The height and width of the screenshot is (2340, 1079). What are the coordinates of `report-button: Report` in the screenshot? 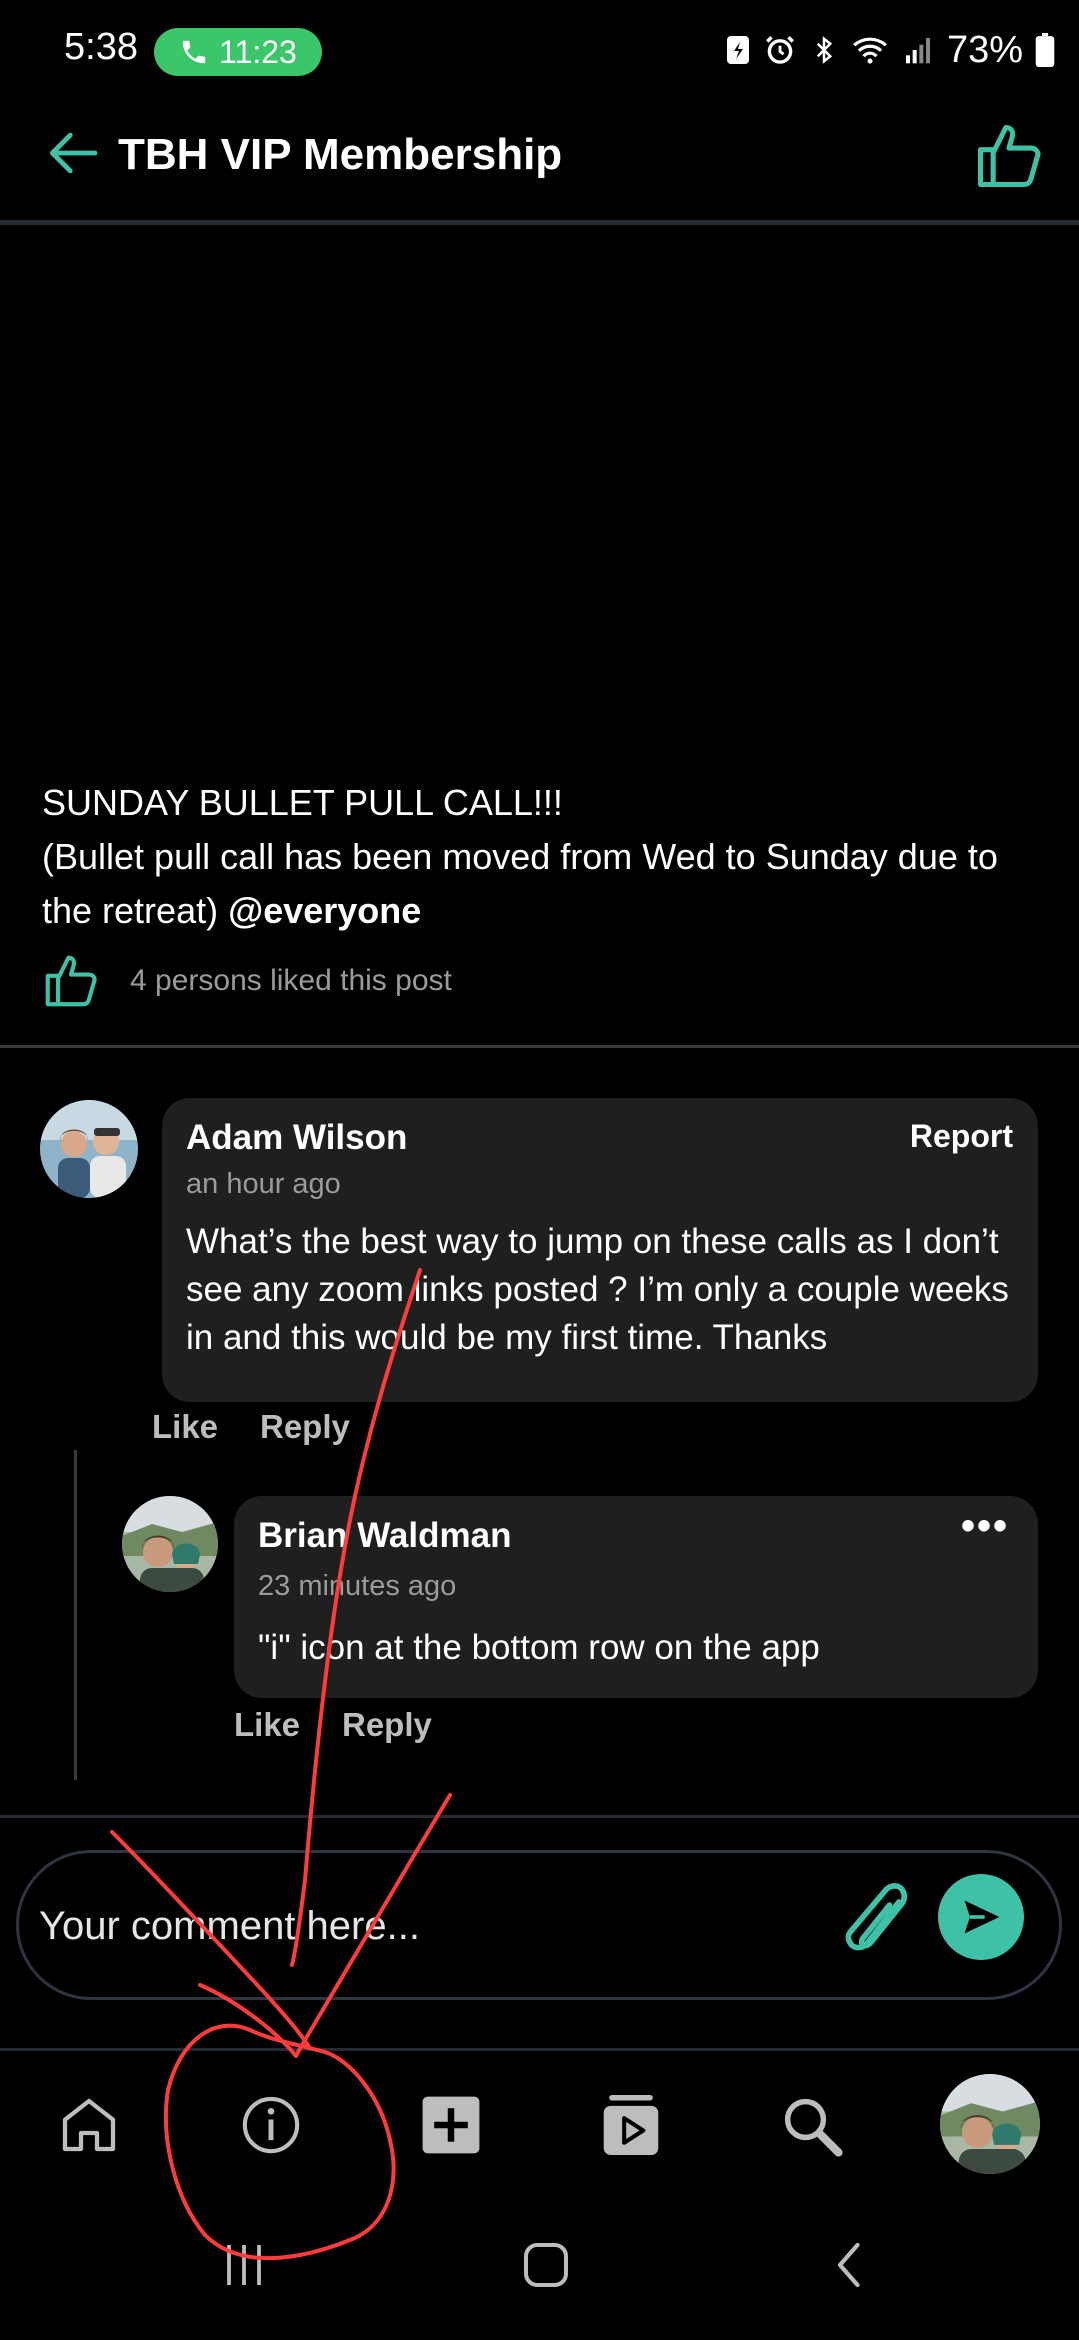 It's located at (961, 1136).